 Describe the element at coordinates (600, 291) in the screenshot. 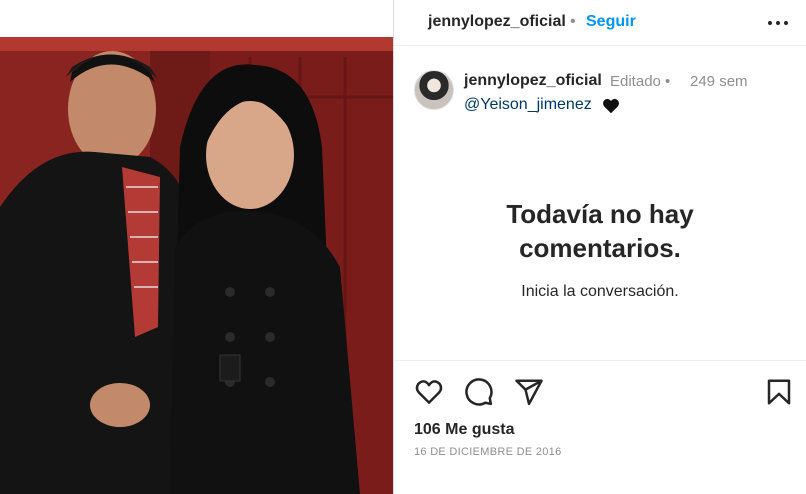

I see `empty-comments-subtitle: Inicia la conversación.` at that location.